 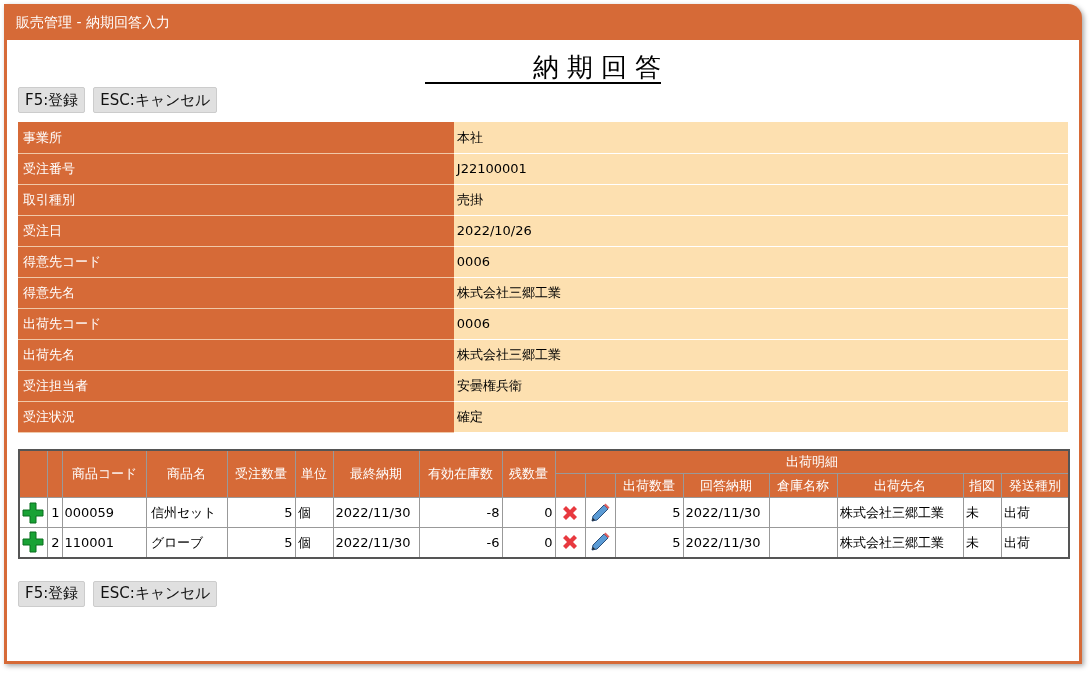 What do you see at coordinates (93, 22) in the screenshot?
I see `window-title: 販売管理 - 納期回答入力` at bounding box center [93, 22].